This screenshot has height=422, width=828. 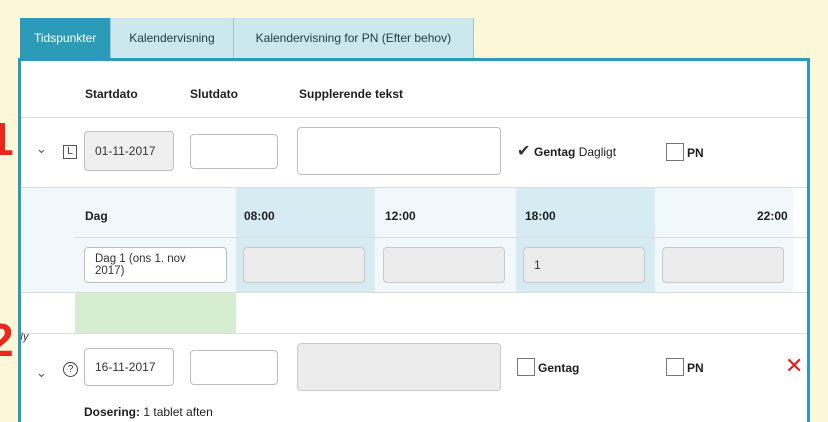 What do you see at coordinates (772, 216) in the screenshot?
I see `time-header-2200: 22:00` at bounding box center [772, 216].